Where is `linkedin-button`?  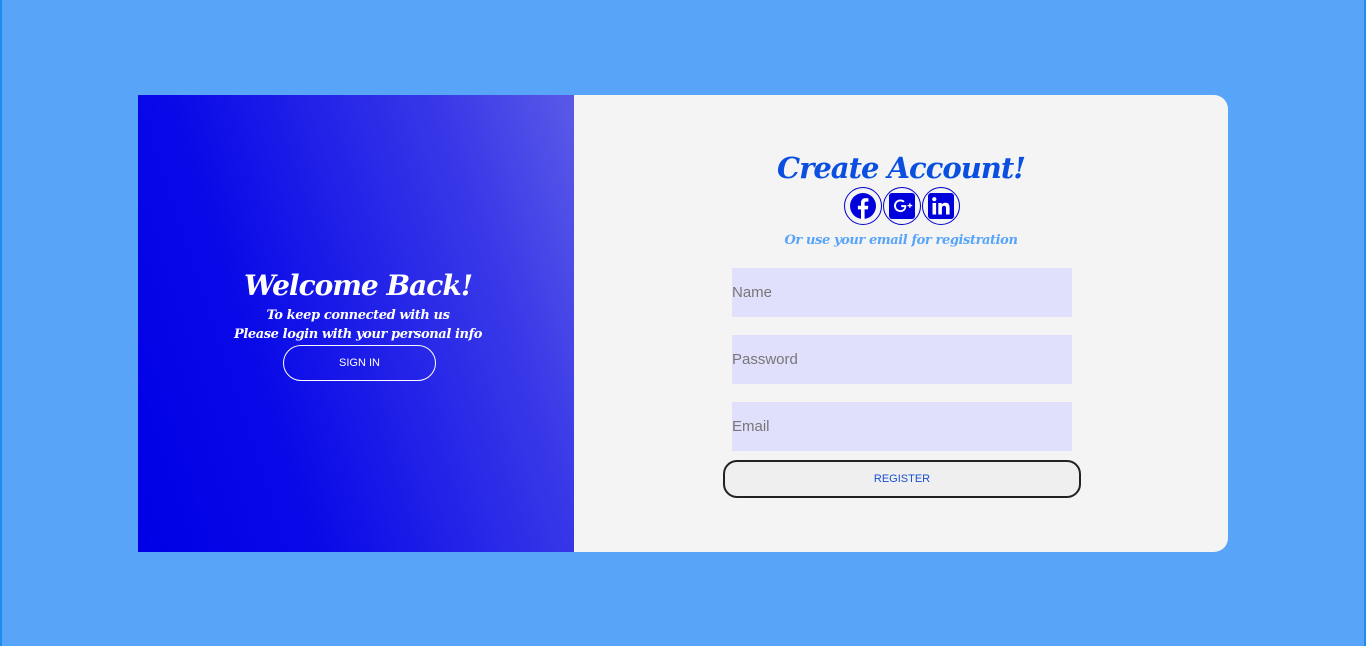 linkedin-button is located at coordinates (941, 206).